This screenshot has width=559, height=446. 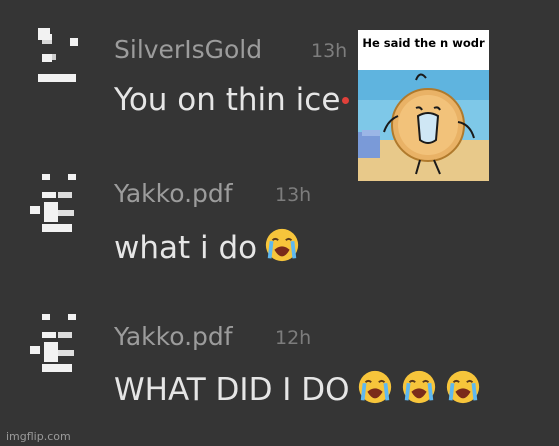 I want to click on meme-caption: He said the n wodr, so click(x=423, y=43).